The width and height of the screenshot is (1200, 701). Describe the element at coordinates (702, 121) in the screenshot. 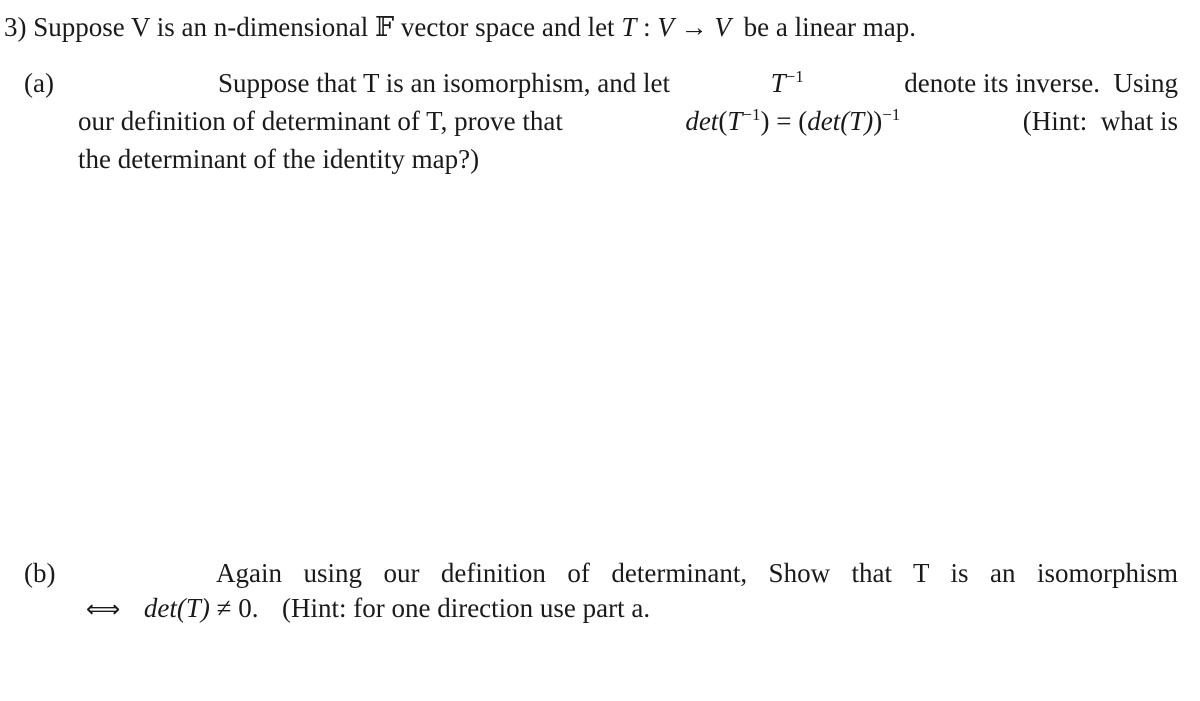

I see `det-inverse: det` at that location.